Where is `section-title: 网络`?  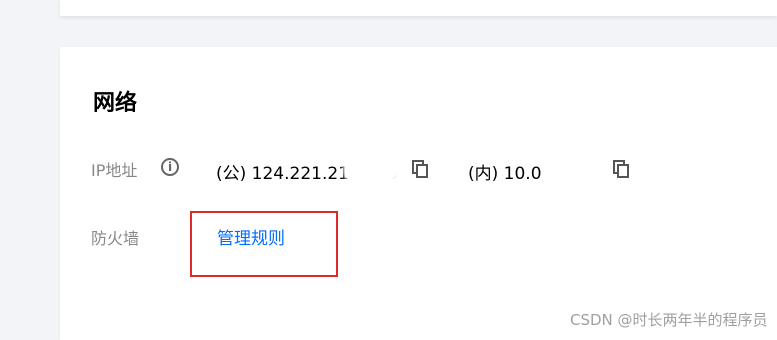 section-title: 网络 is located at coordinates (115, 103).